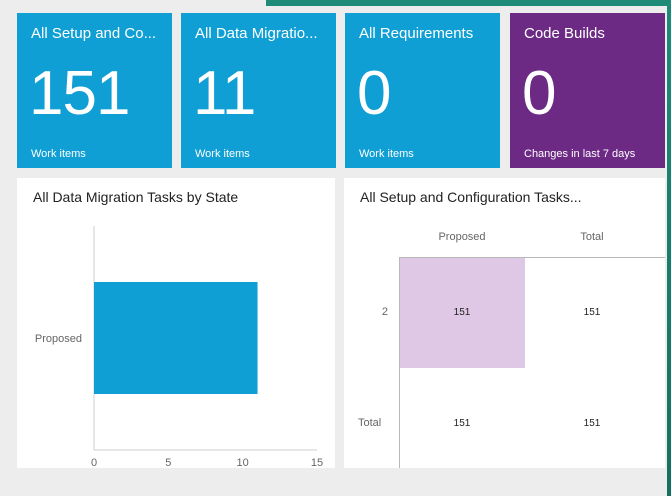 Image resolution: width=671 pixels, height=496 pixels. What do you see at coordinates (462, 237) in the screenshot?
I see `pivot-col-header-proposed: Proposed` at bounding box center [462, 237].